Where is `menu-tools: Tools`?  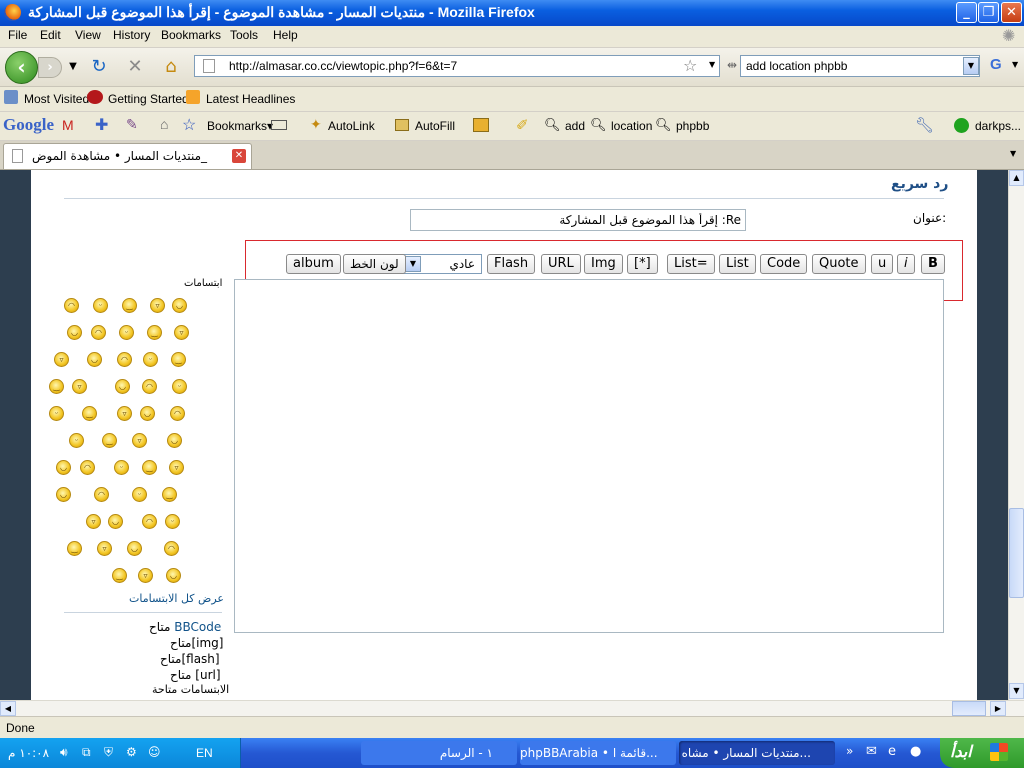 menu-tools: Tools is located at coordinates (244, 35).